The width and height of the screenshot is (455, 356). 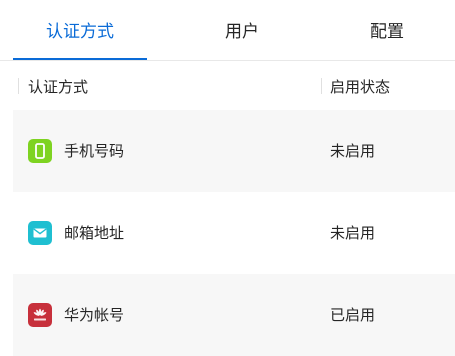 I want to click on method-name: 手机号码, so click(x=94, y=151).